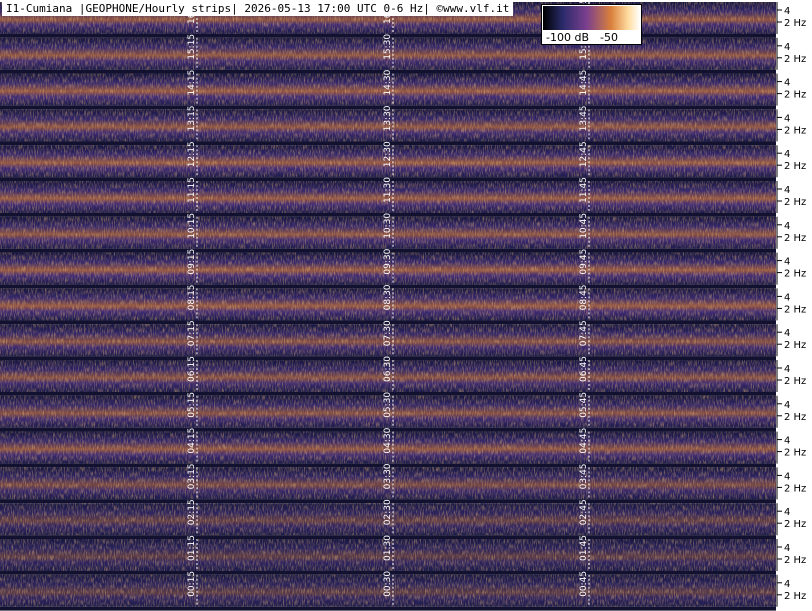 The image size is (812, 611). What do you see at coordinates (388, 548) in the screenshot?
I see `quarter-mark-label: 01:30` at bounding box center [388, 548].